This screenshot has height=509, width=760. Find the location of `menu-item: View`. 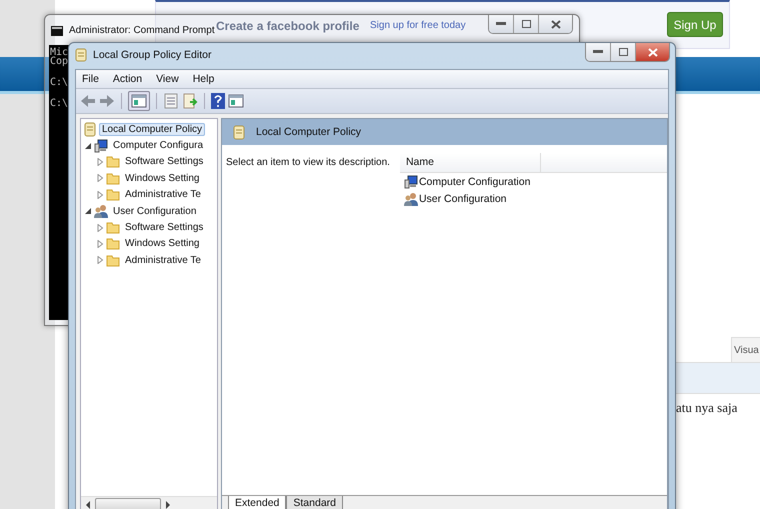

menu-item: View is located at coordinates (167, 79).